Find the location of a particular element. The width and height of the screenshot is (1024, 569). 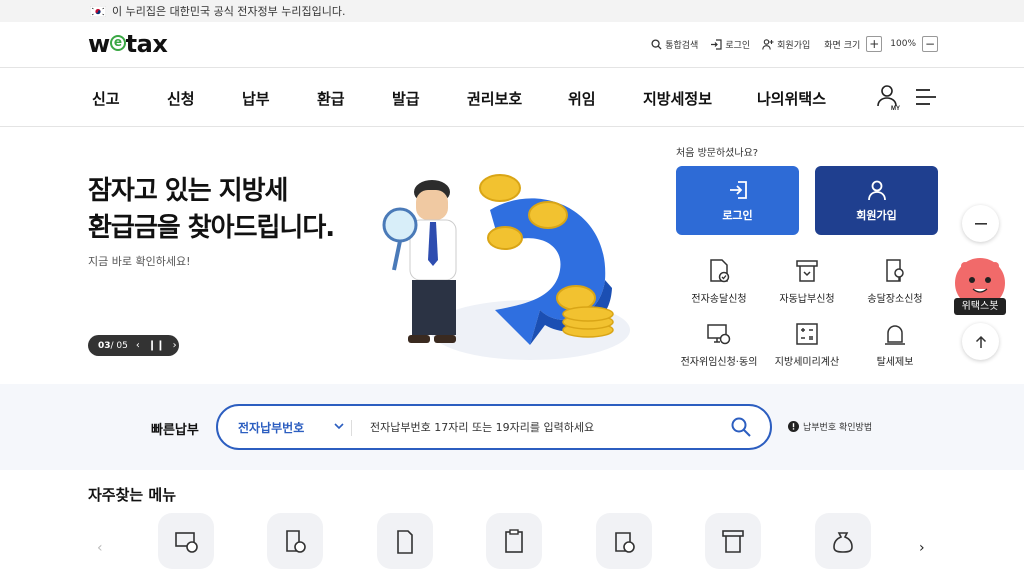

login-big-button: 로그인 is located at coordinates (737, 200).